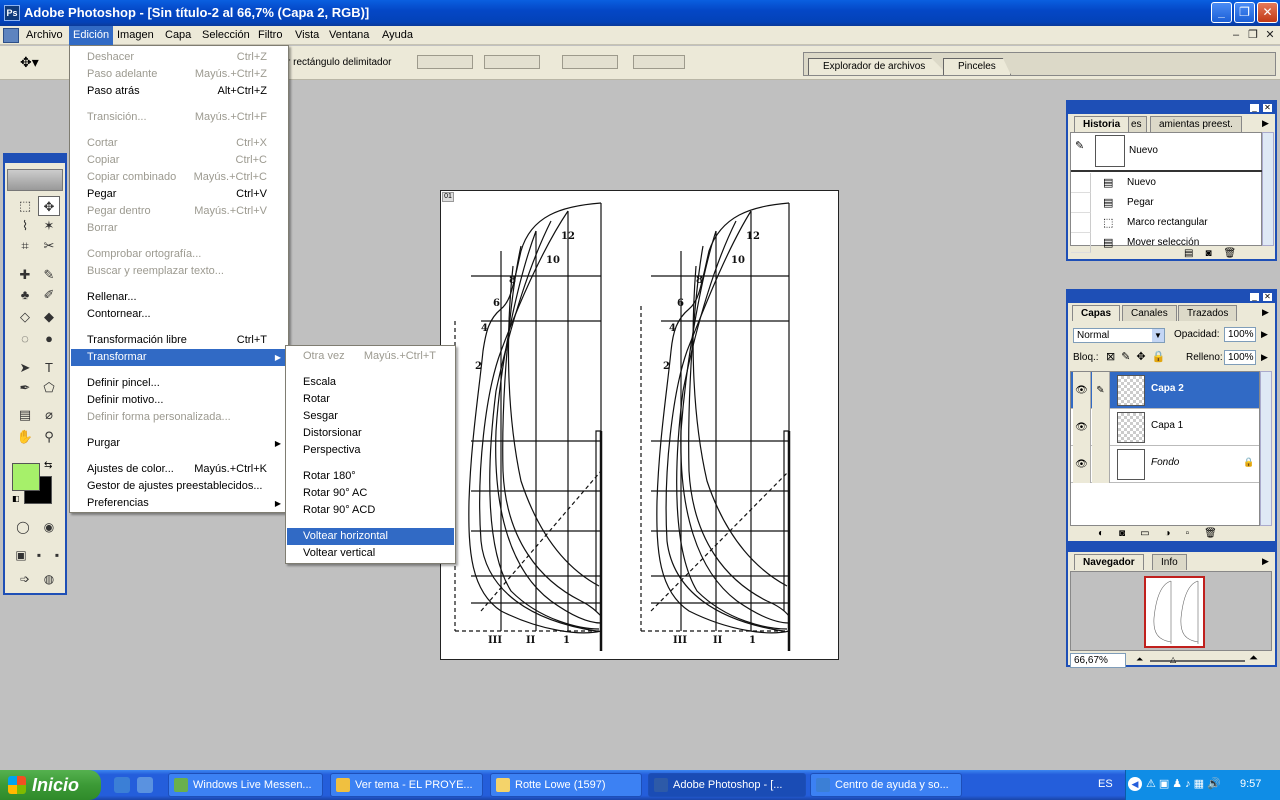 Image resolution: width=1280 pixels, height=800 pixels. Describe the element at coordinates (370, 476) in the screenshot. I see `transform-menu-item: Rotar 180°` at that location.